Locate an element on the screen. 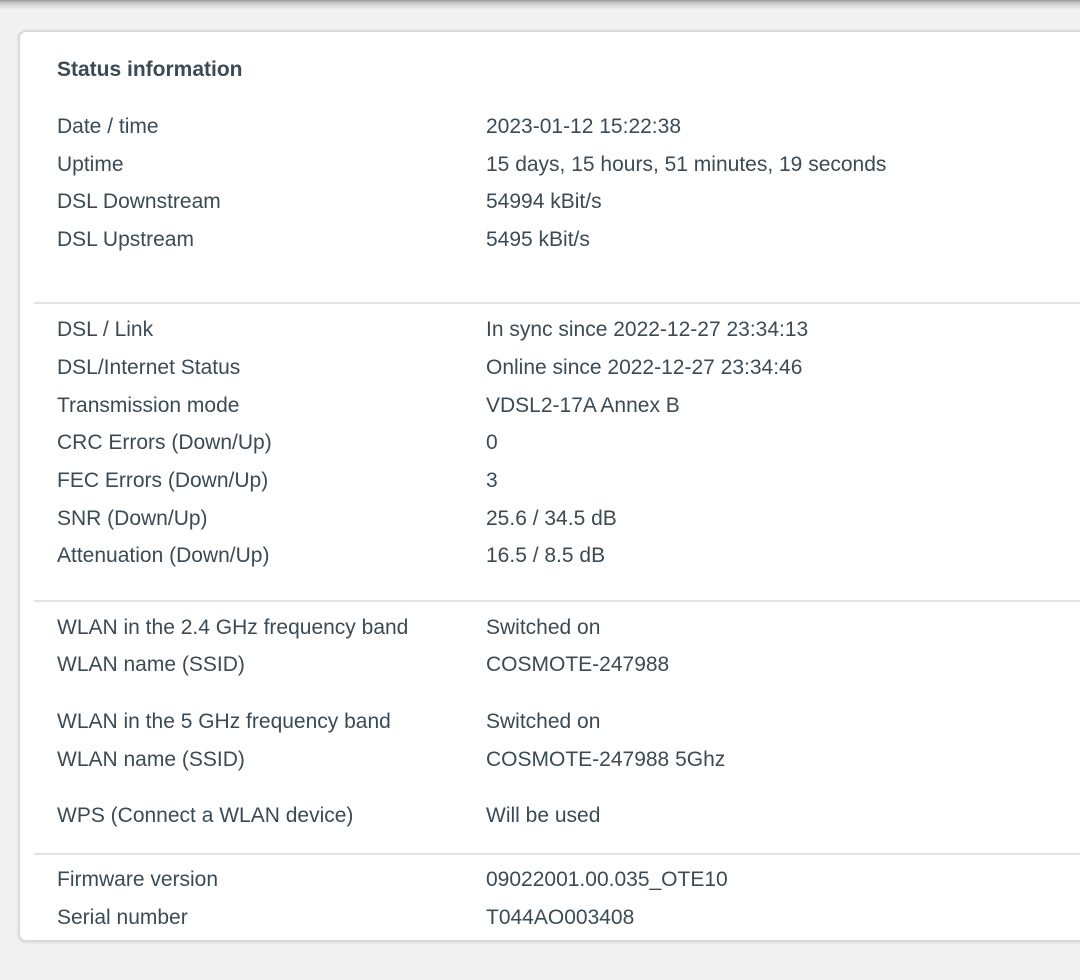  row-label: Uptime is located at coordinates (90, 164).